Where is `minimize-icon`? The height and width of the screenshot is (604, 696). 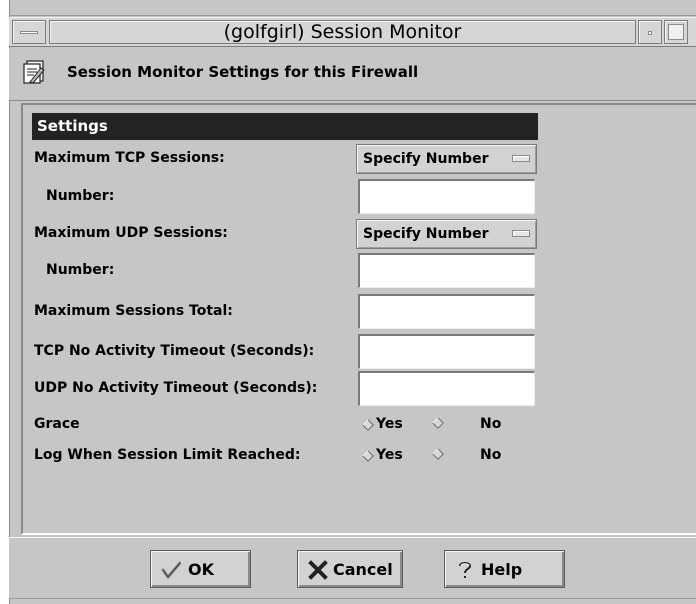 minimize-icon is located at coordinates (650, 33).